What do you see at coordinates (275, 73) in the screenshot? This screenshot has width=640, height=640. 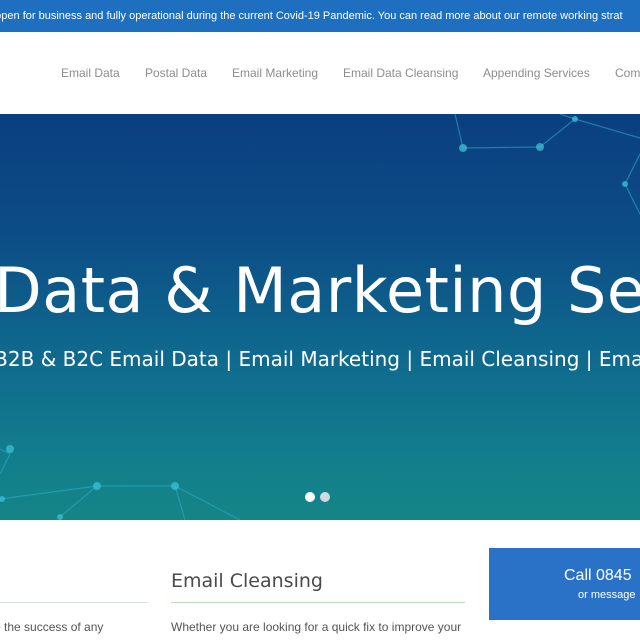 I see `nav-email-marketing: Email Marketing` at bounding box center [275, 73].